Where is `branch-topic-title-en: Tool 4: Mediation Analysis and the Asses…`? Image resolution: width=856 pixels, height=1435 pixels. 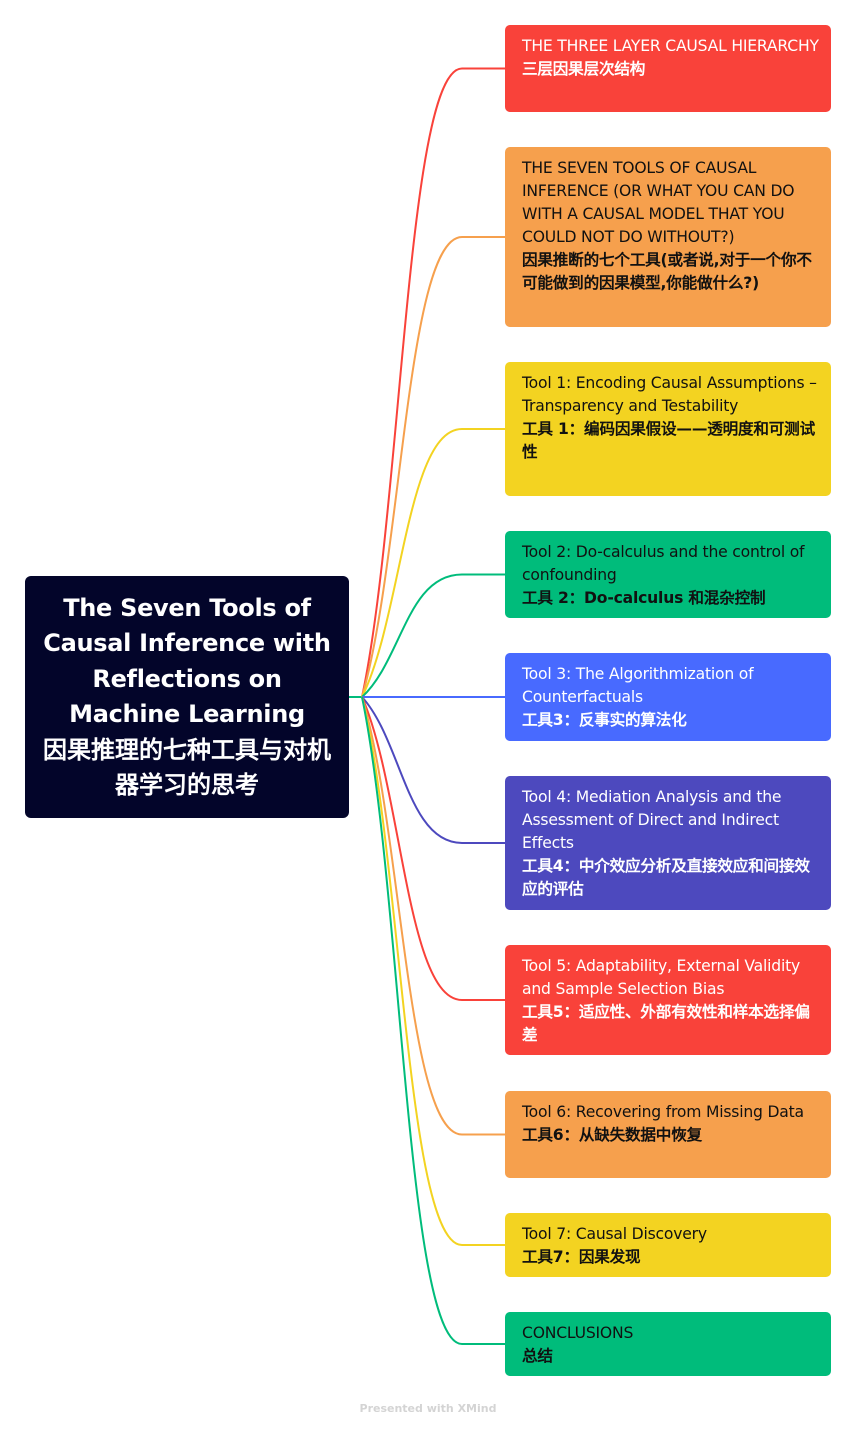
branch-topic-title-en: Tool 4: Mediation Analysis and the Asses… is located at coordinates (652, 820).